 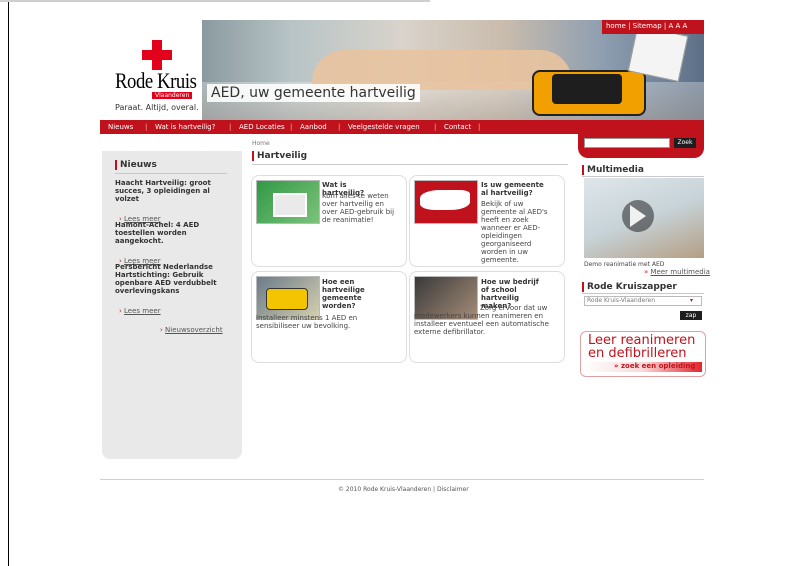 What do you see at coordinates (171, 173) in the screenshot?
I see `news-divider` at bounding box center [171, 173].